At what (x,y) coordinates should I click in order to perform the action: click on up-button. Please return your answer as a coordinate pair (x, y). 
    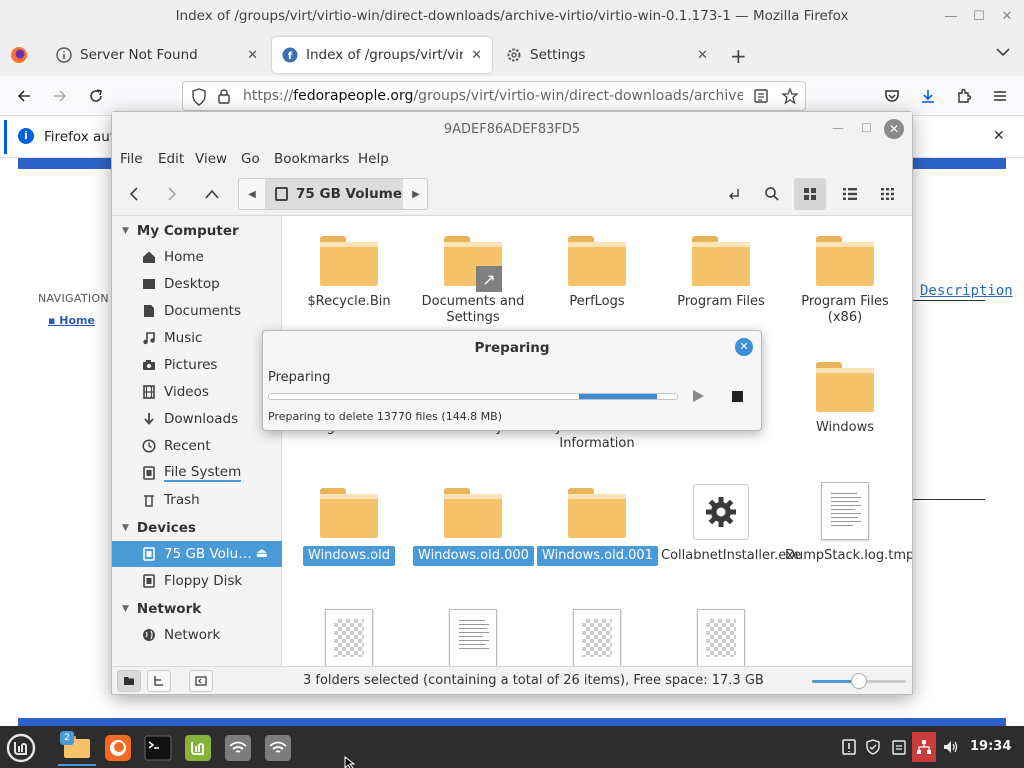
    Looking at the image, I should click on (212, 194).